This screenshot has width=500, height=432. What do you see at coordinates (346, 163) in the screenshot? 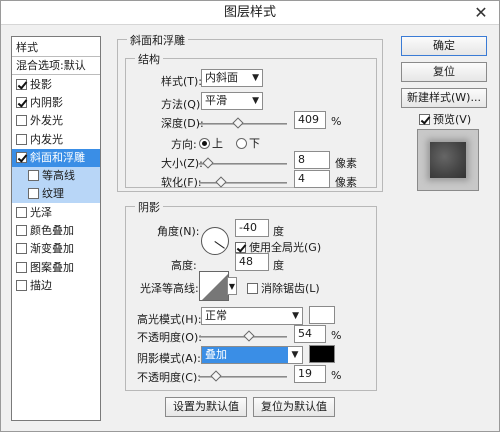
I see `size-unit: 像素` at bounding box center [346, 163].